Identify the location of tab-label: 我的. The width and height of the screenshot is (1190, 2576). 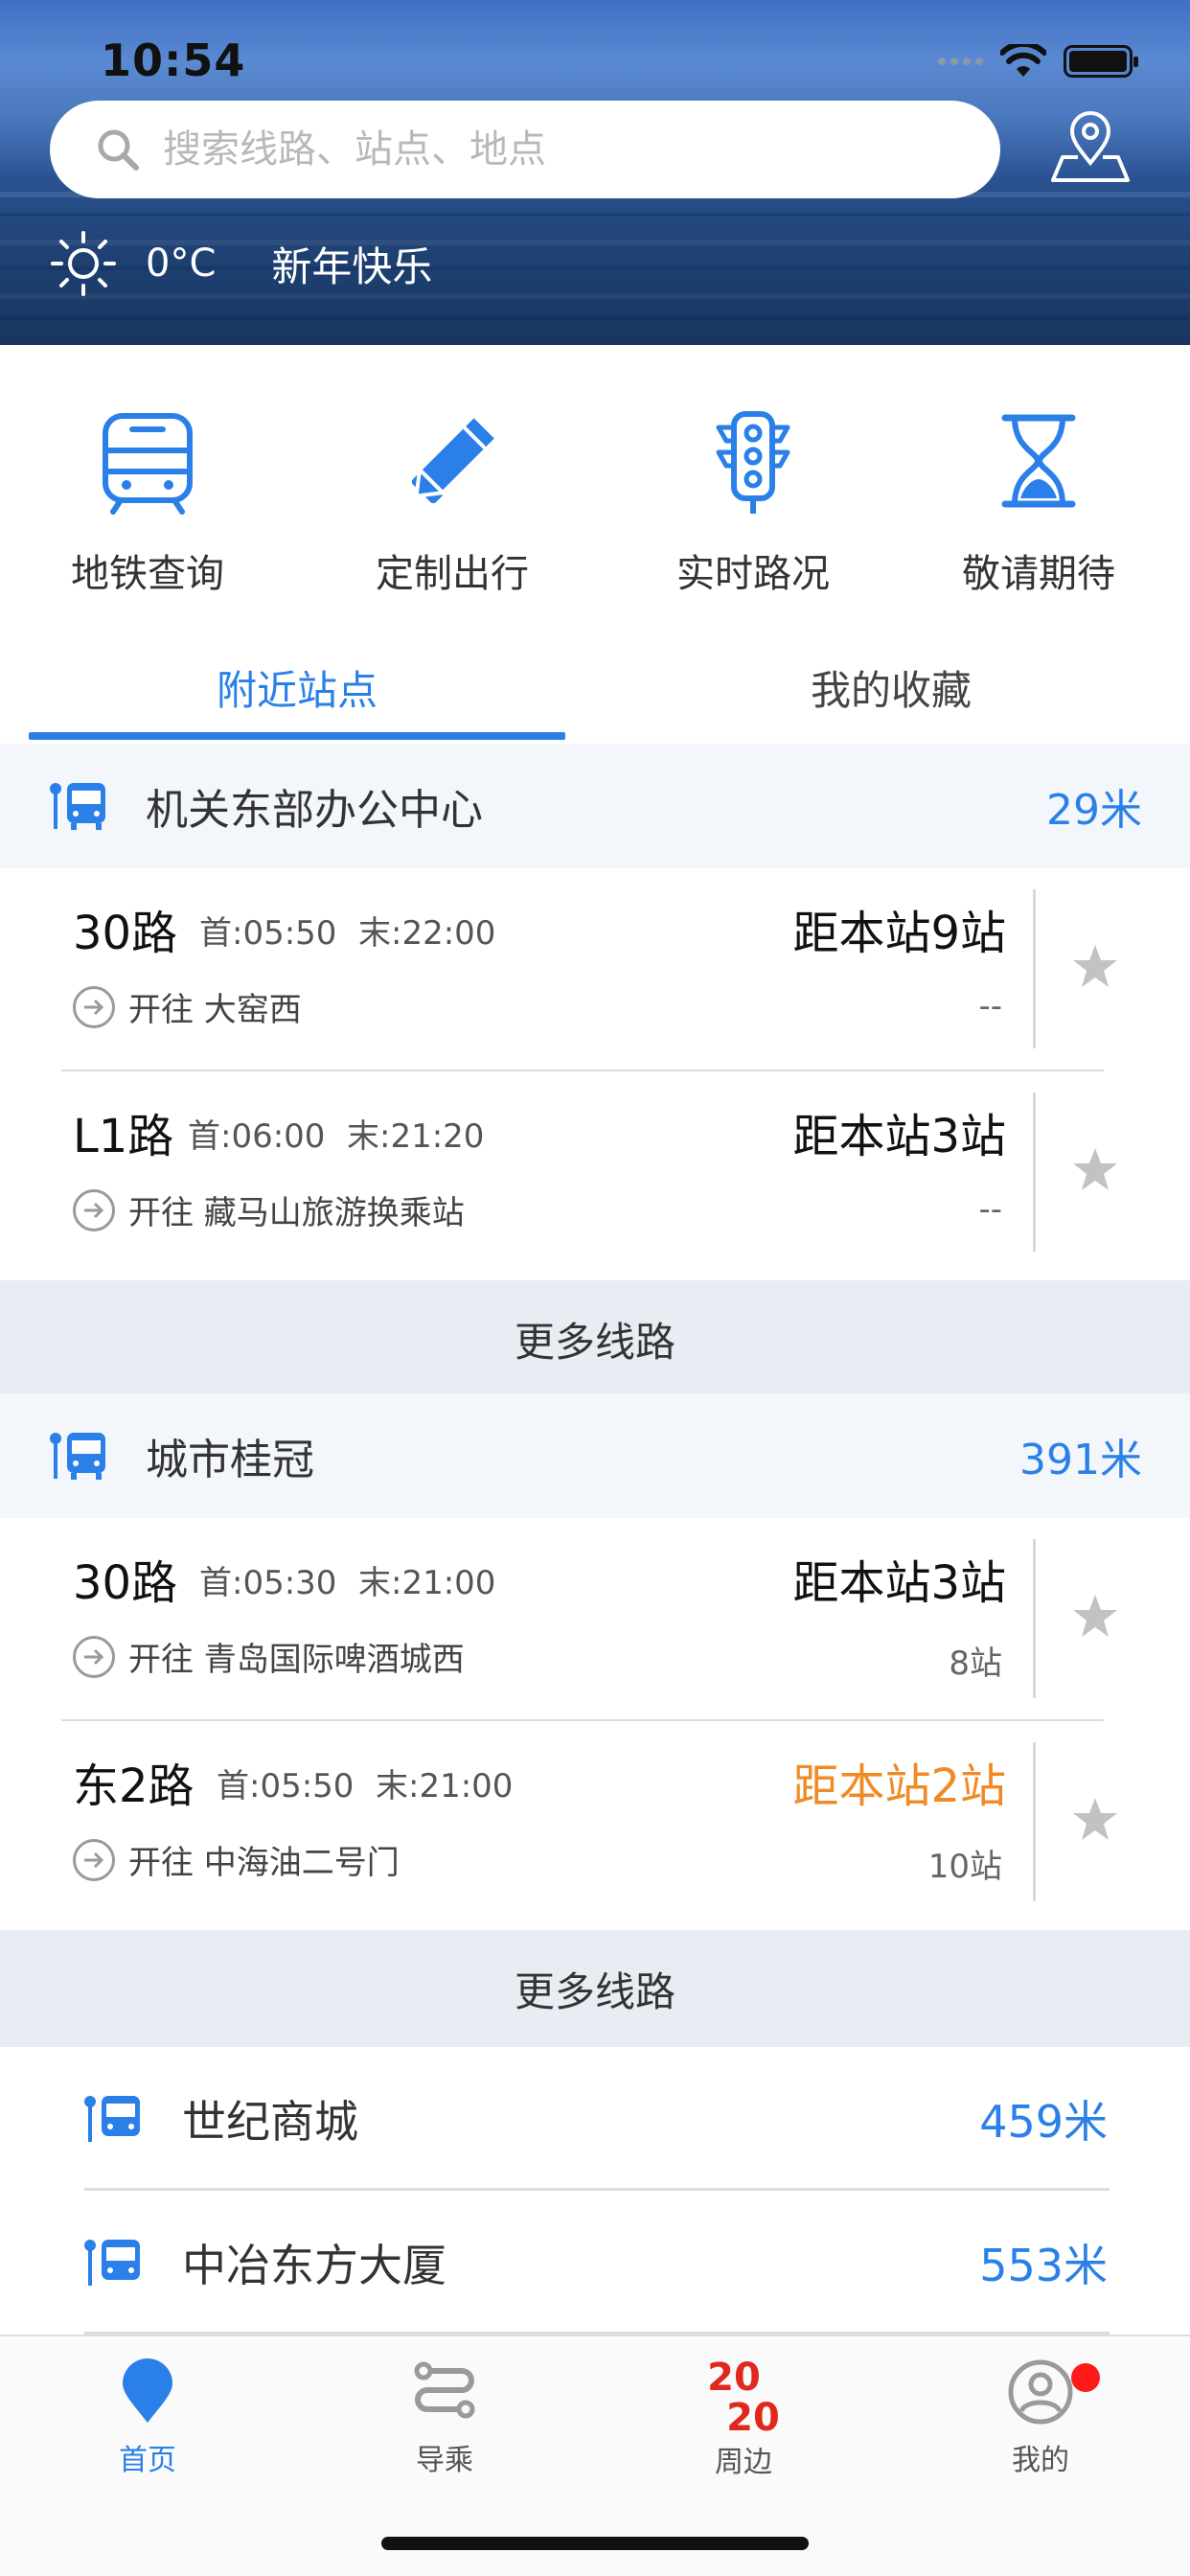
(1040, 2460).